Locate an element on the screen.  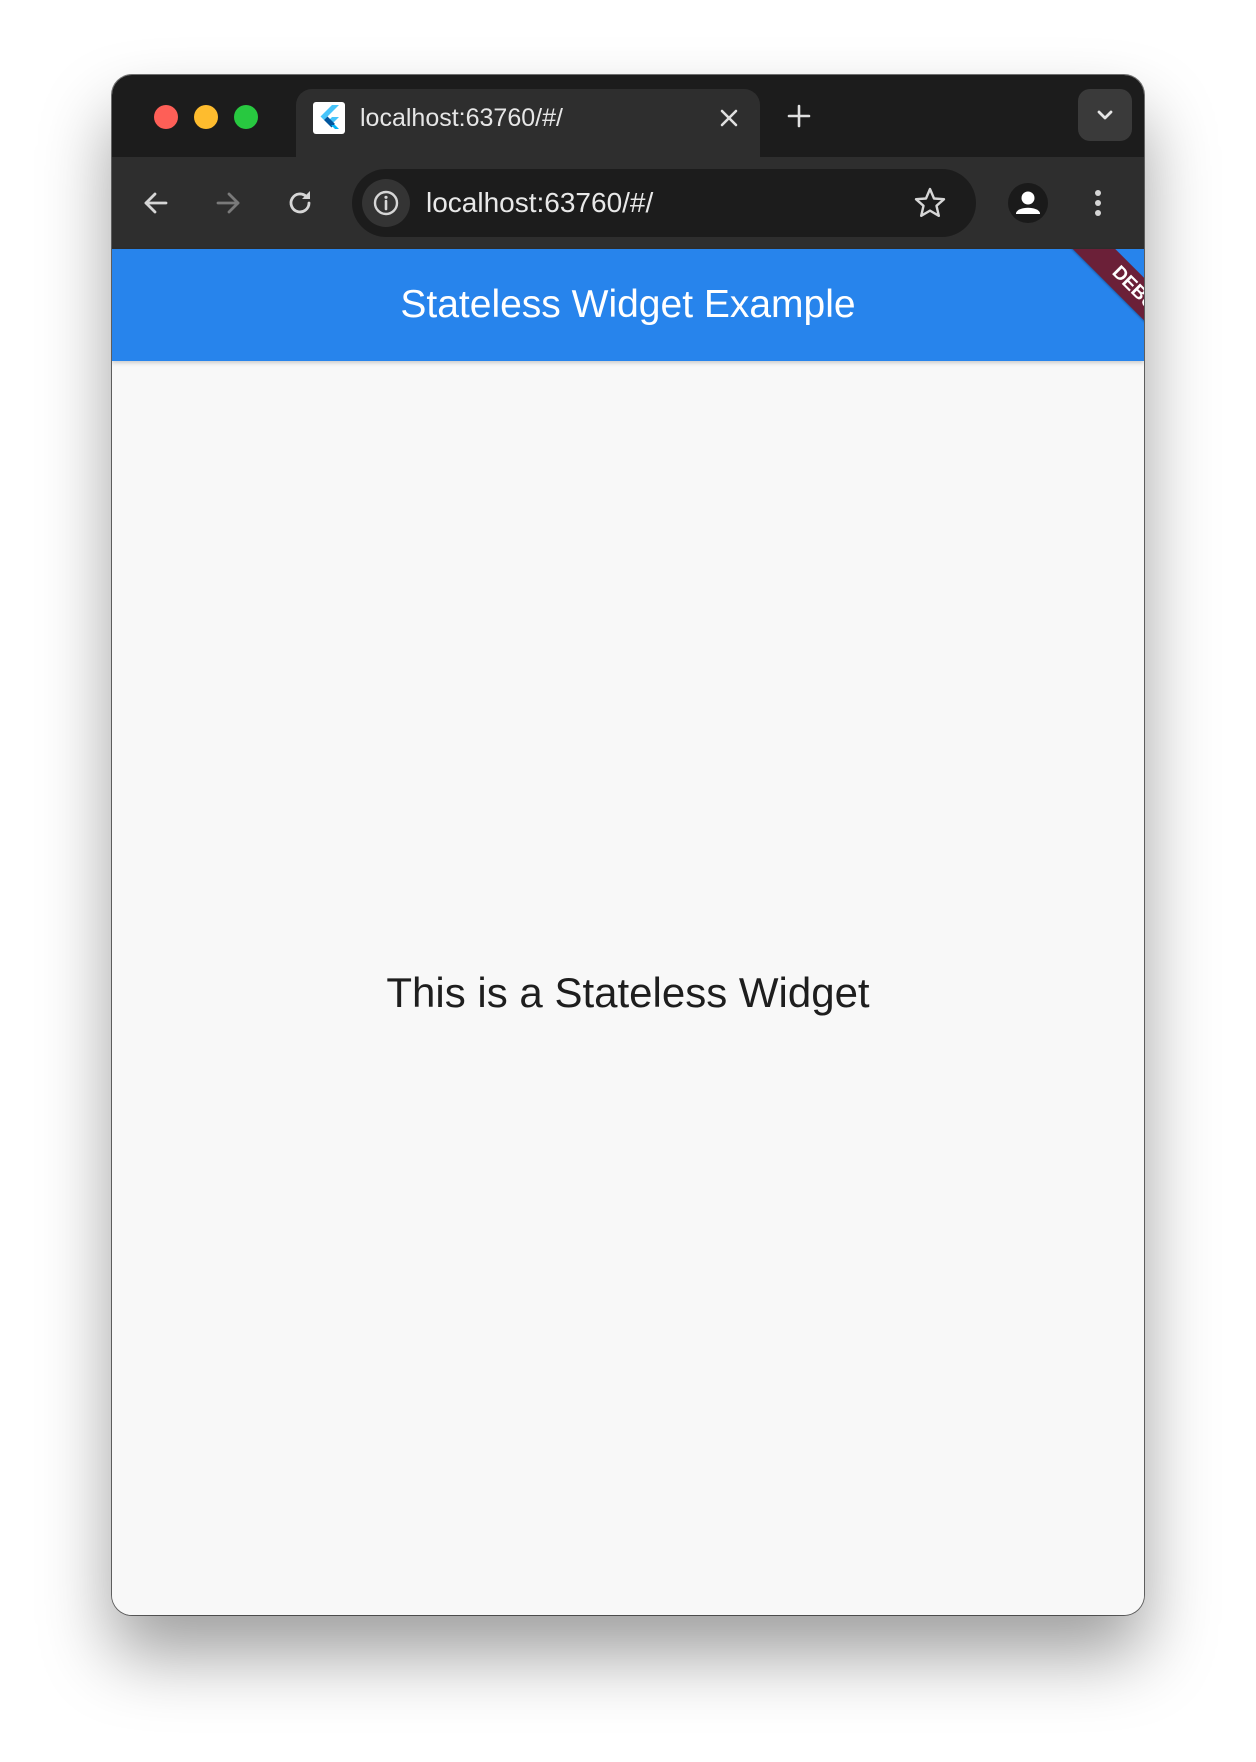
close-icon is located at coordinates (729, 118).